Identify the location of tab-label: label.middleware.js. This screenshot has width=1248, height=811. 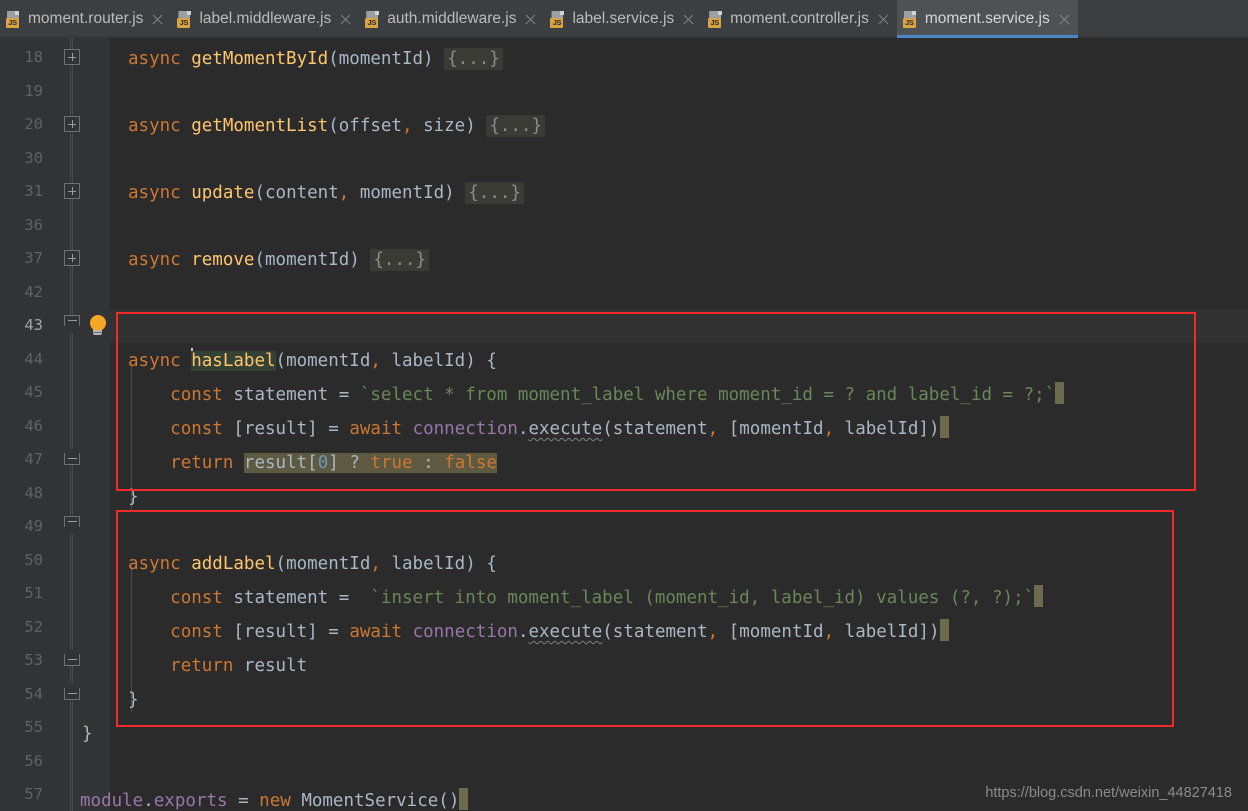
(265, 18).